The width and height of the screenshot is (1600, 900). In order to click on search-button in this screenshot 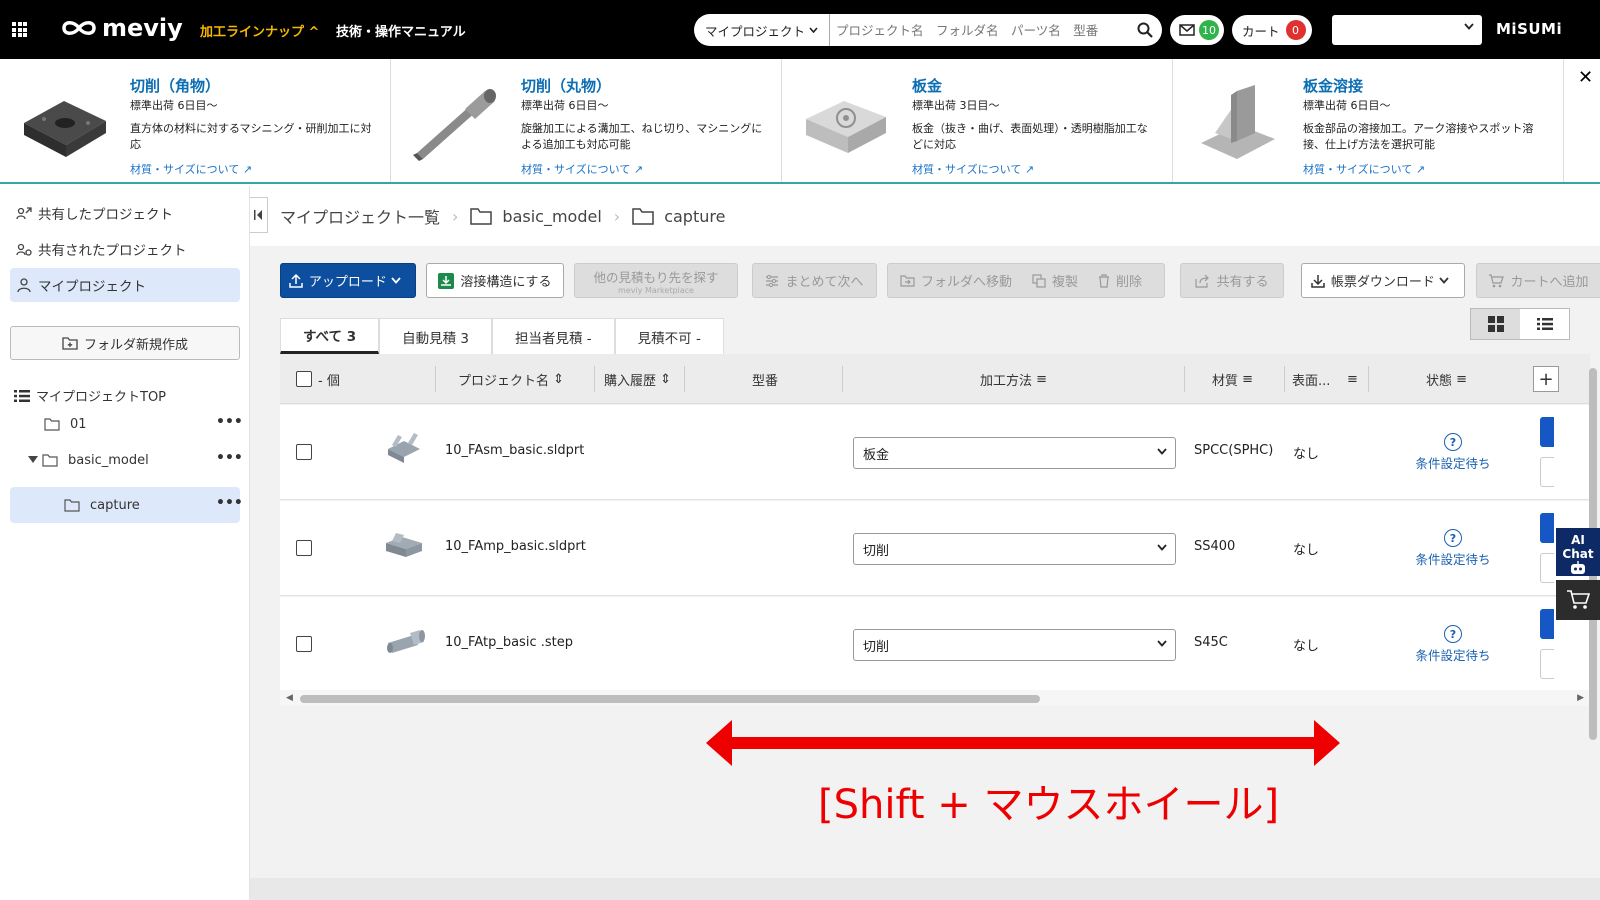, I will do `click(1145, 30)`.